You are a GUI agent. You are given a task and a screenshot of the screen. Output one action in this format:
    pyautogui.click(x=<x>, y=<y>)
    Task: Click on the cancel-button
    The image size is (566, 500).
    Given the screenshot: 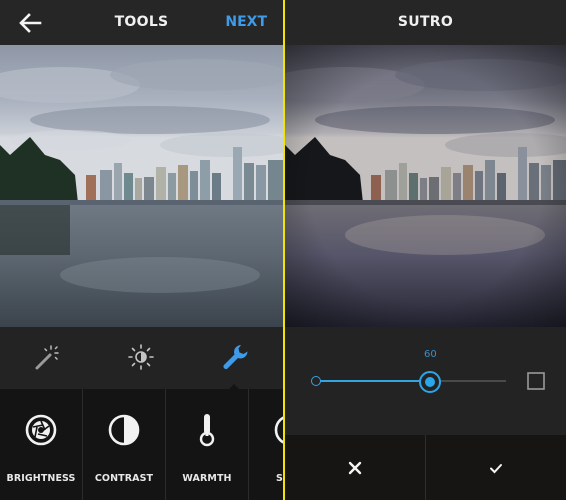 What is the action you would take?
    pyautogui.click(x=355, y=467)
    